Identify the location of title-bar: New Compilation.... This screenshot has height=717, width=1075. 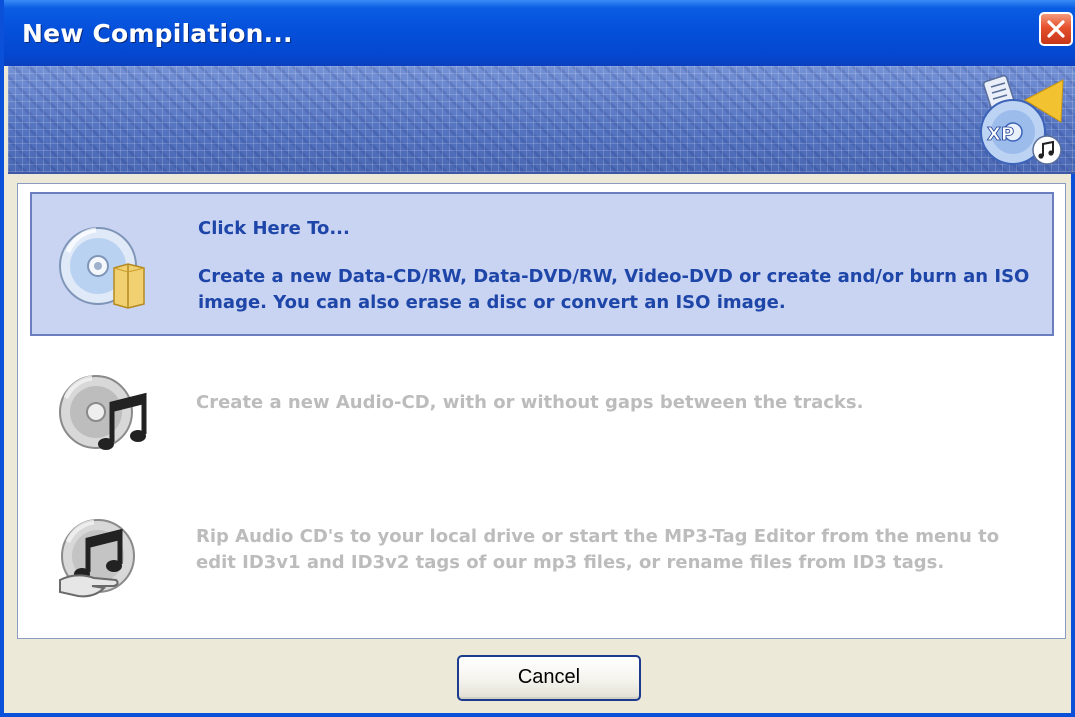
(539, 33).